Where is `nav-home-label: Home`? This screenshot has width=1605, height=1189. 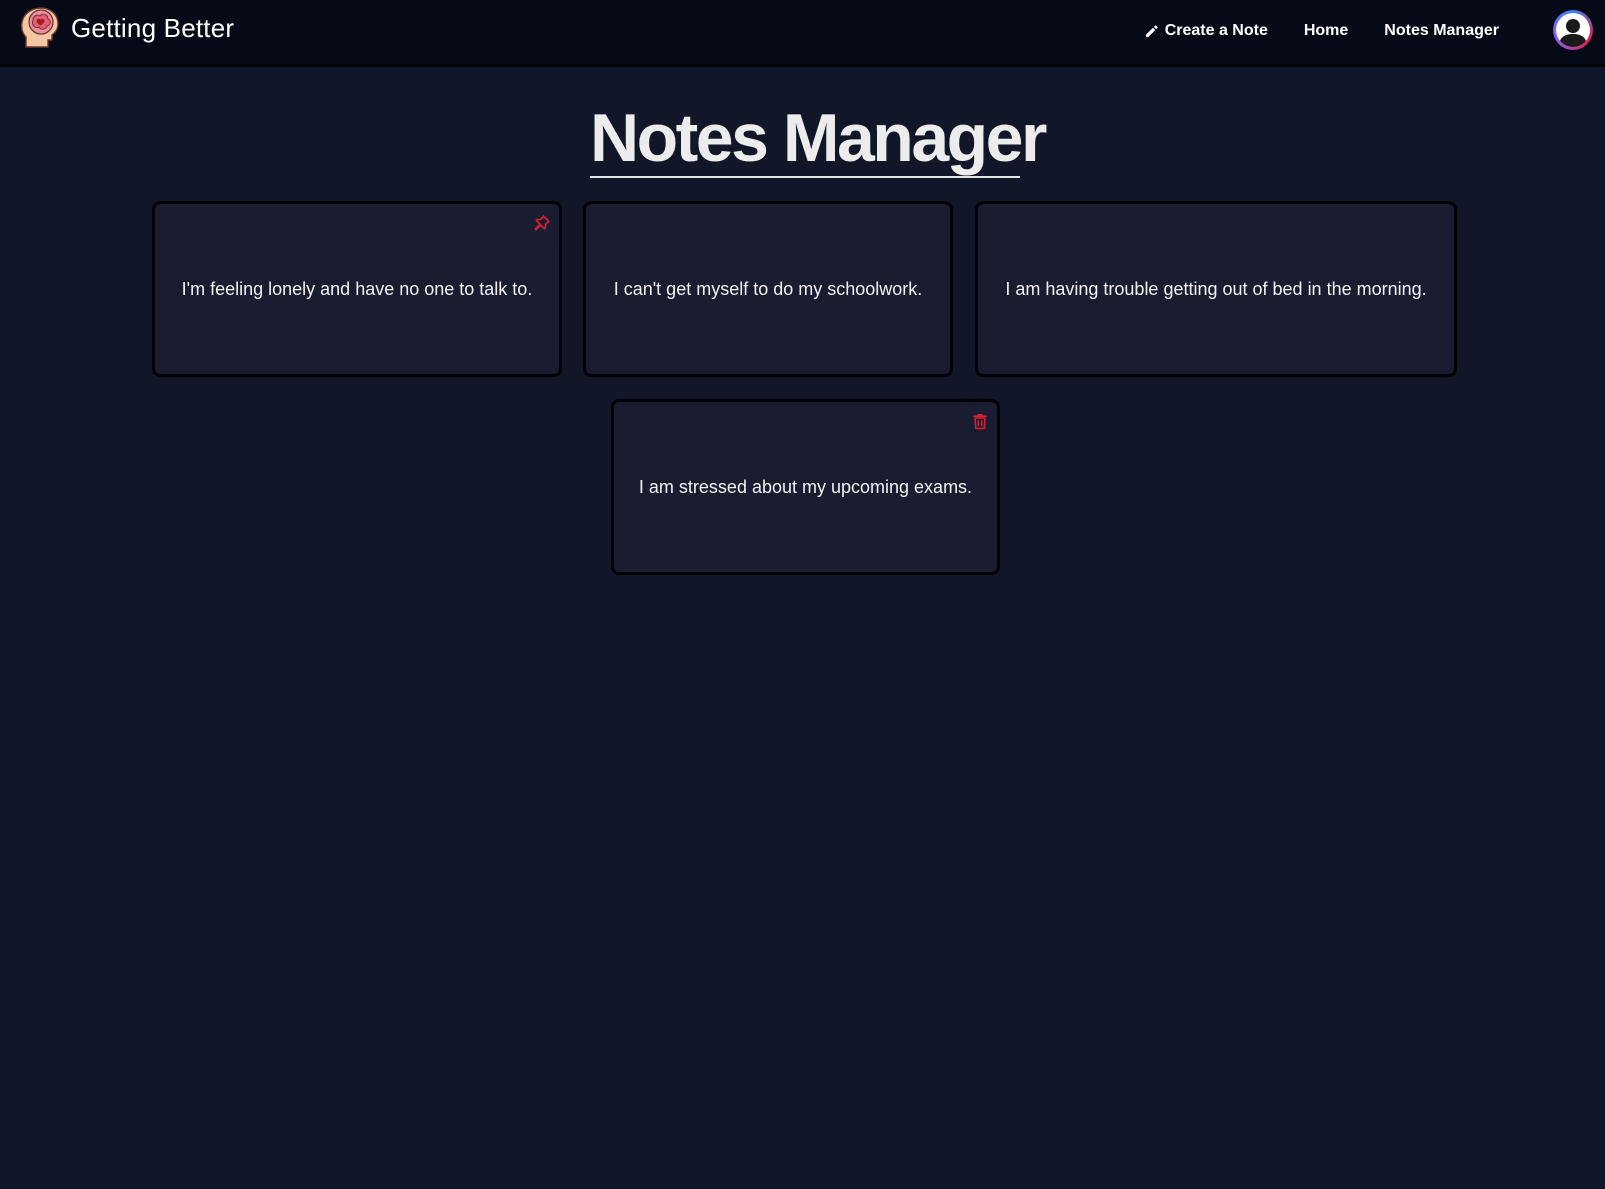
nav-home-label: Home is located at coordinates (1326, 30).